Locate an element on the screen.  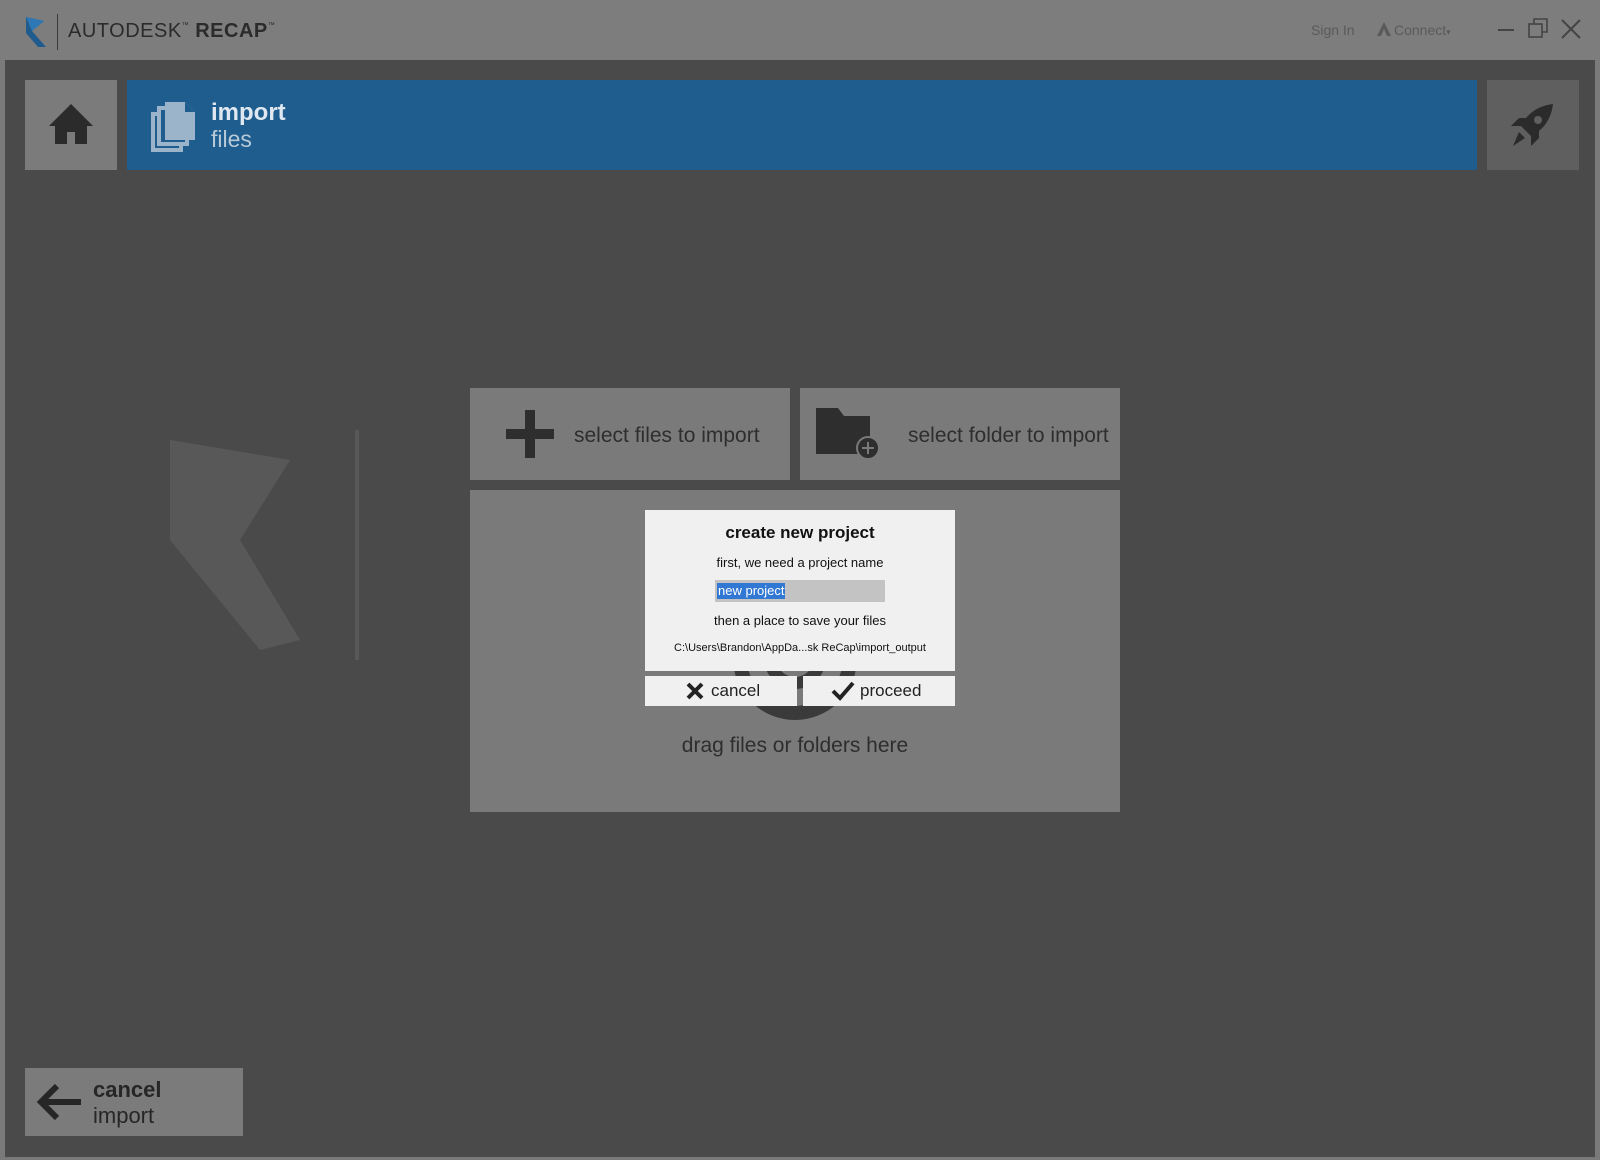
cancel-import-button: cancel import is located at coordinates (134, 1102).